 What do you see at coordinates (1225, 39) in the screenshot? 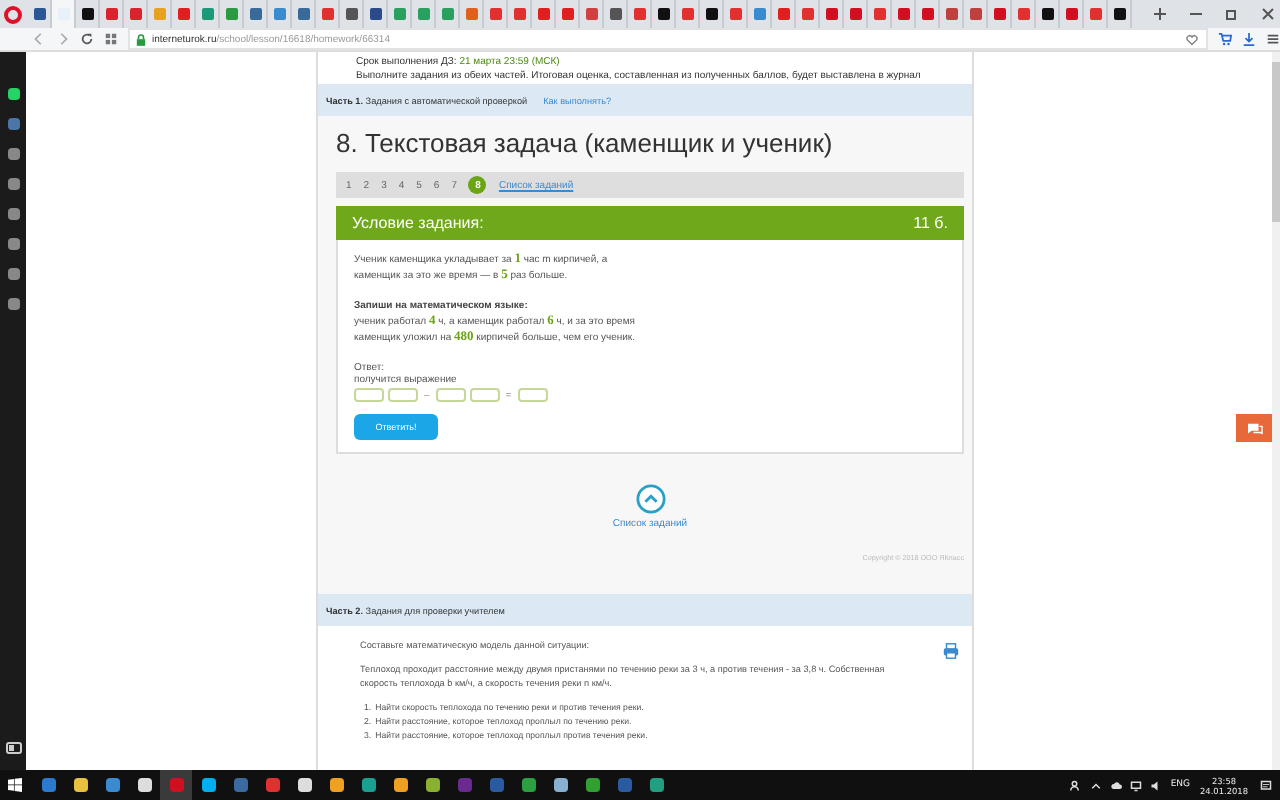
I see `cart-icon` at bounding box center [1225, 39].